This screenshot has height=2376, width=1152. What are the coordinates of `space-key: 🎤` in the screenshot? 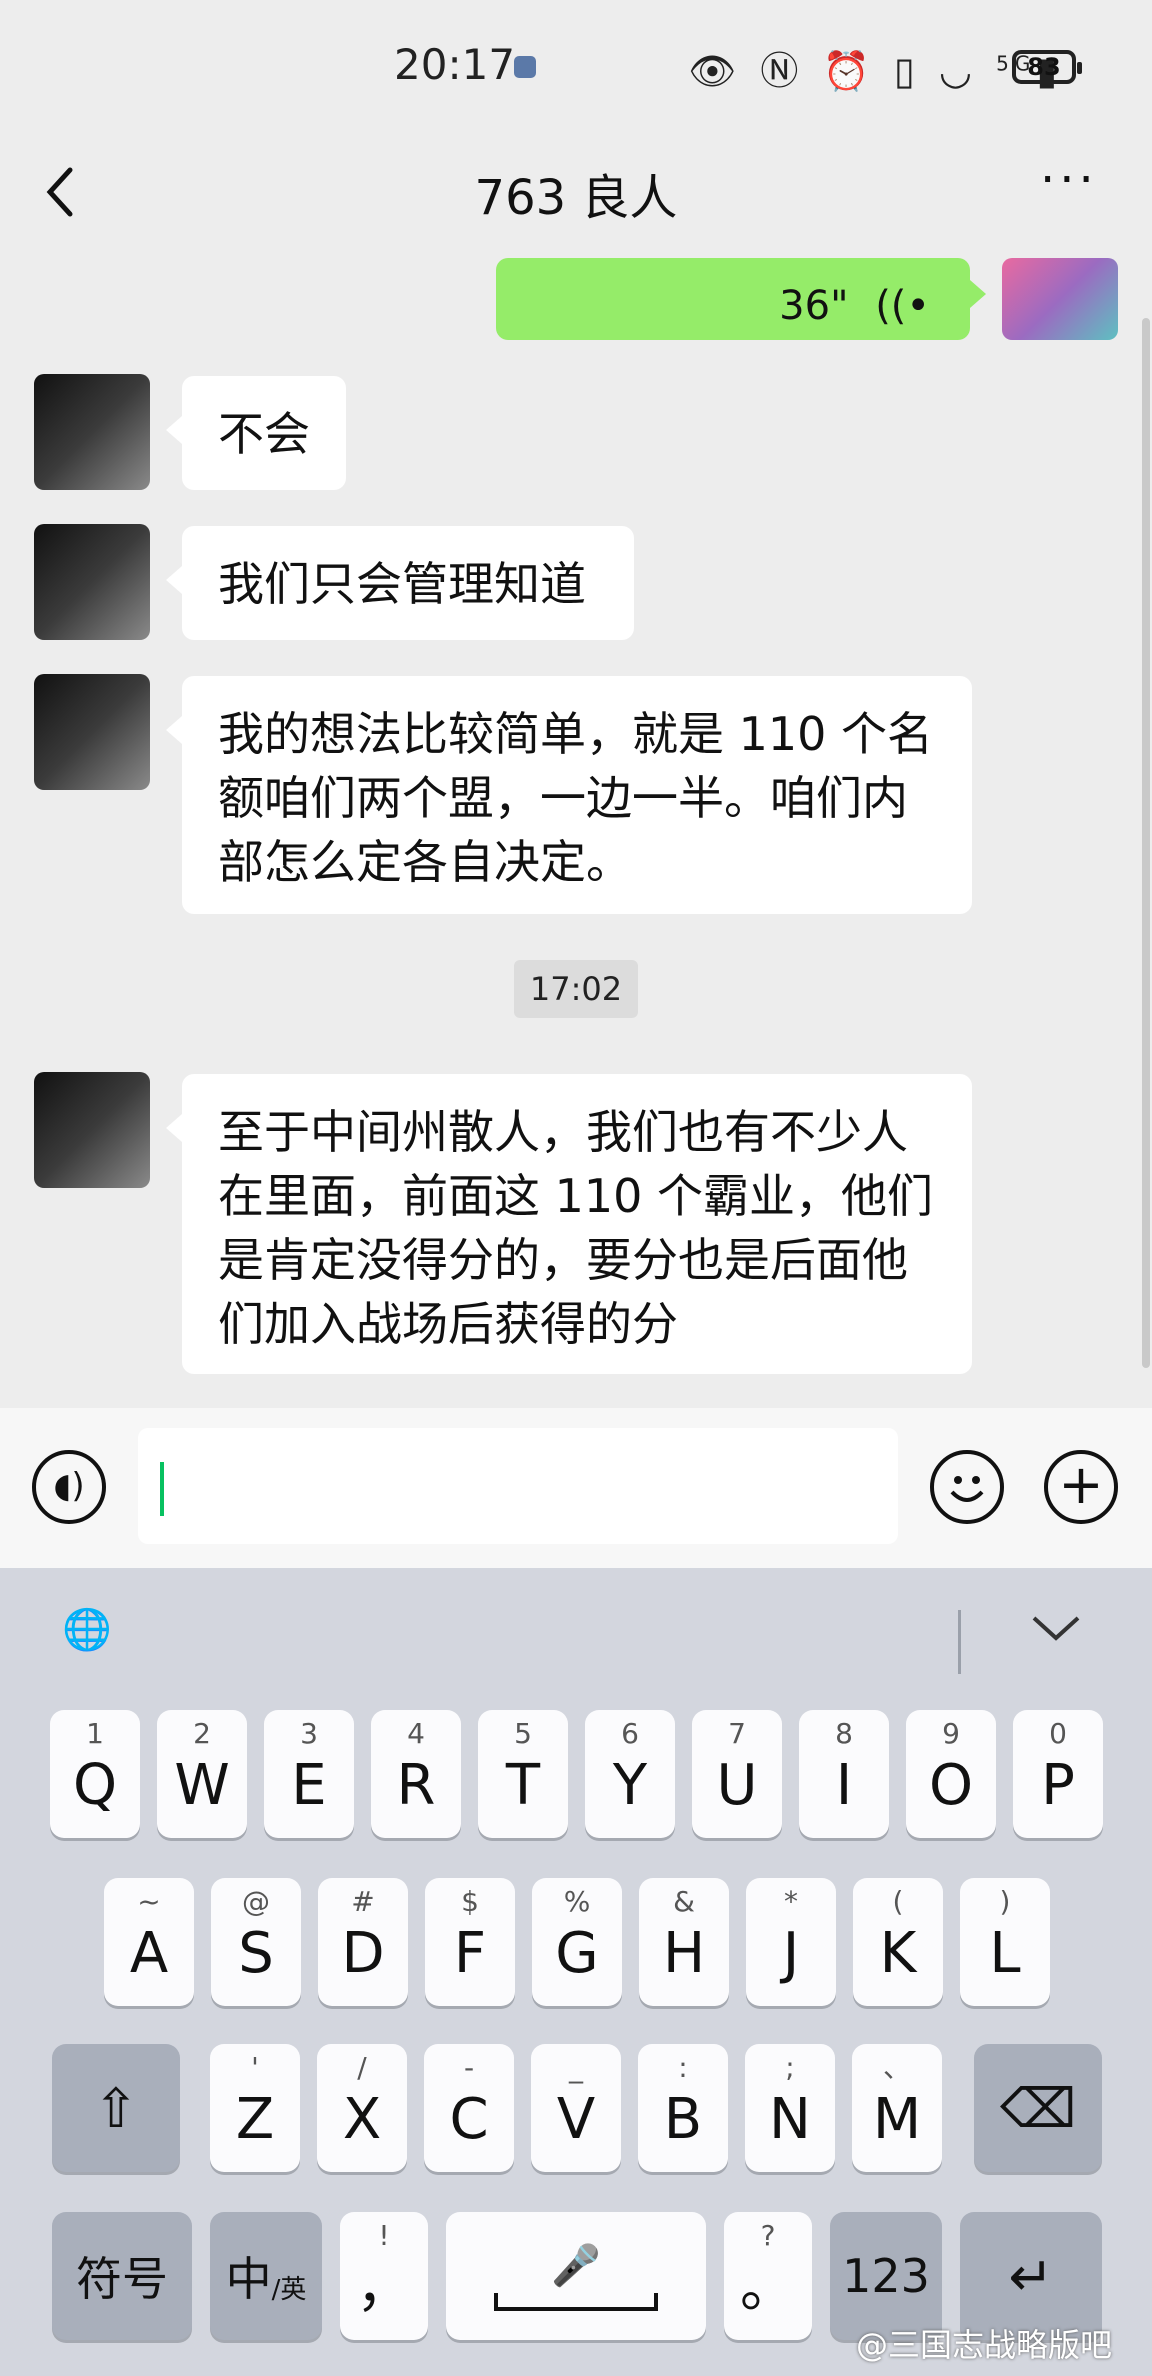 It's located at (576, 2276).